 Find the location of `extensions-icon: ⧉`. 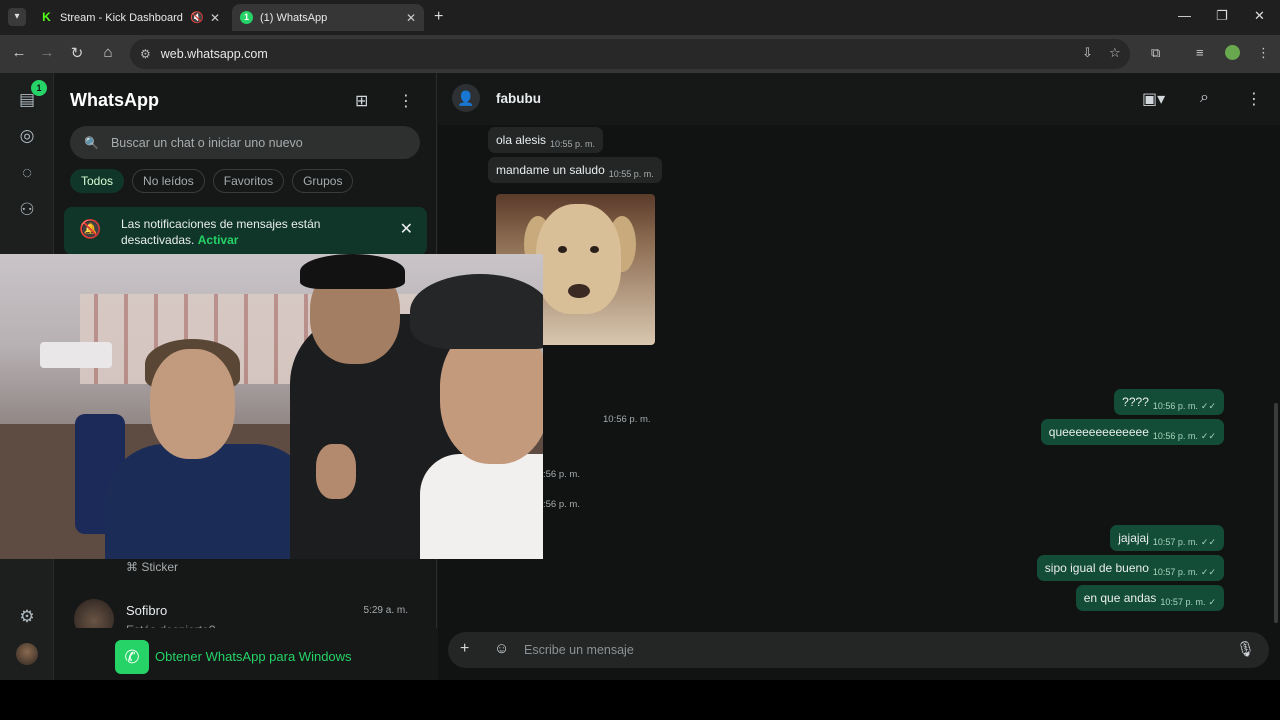

extensions-icon: ⧉ is located at coordinates (1155, 53).